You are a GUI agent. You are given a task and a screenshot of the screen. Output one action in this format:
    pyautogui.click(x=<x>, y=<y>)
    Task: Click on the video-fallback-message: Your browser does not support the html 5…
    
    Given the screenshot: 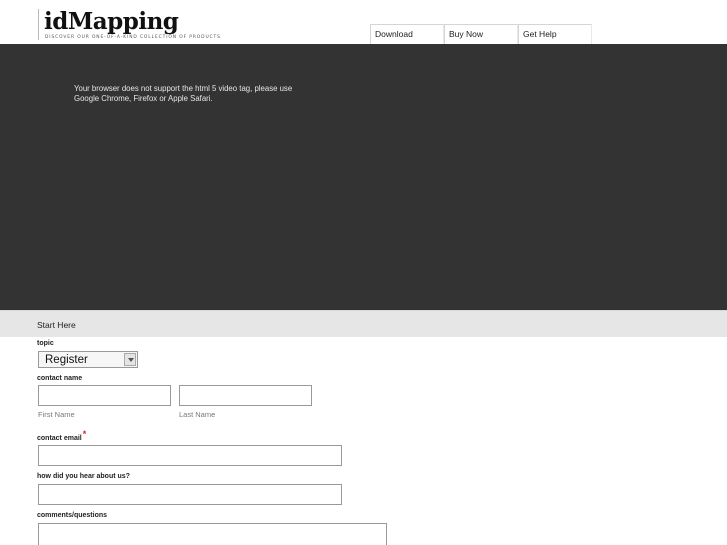 What is the action you would take?
    pyautogui.click(x=183, y=93)
    